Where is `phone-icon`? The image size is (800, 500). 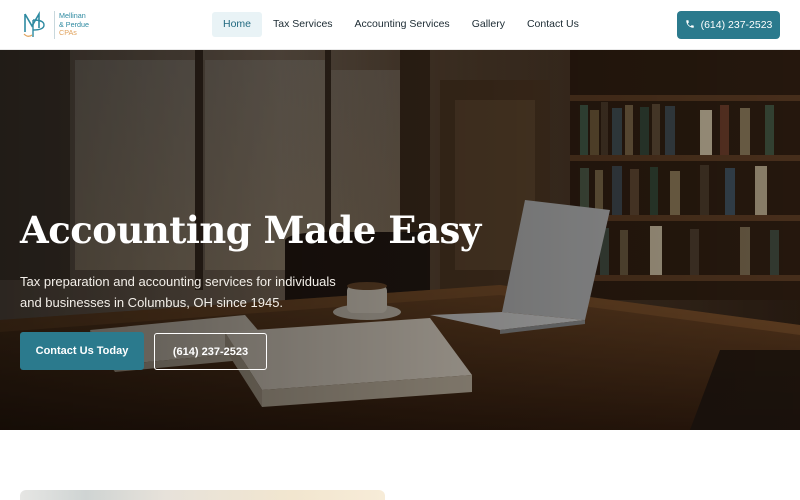
phone-icon is located at coordinates (690, 25).